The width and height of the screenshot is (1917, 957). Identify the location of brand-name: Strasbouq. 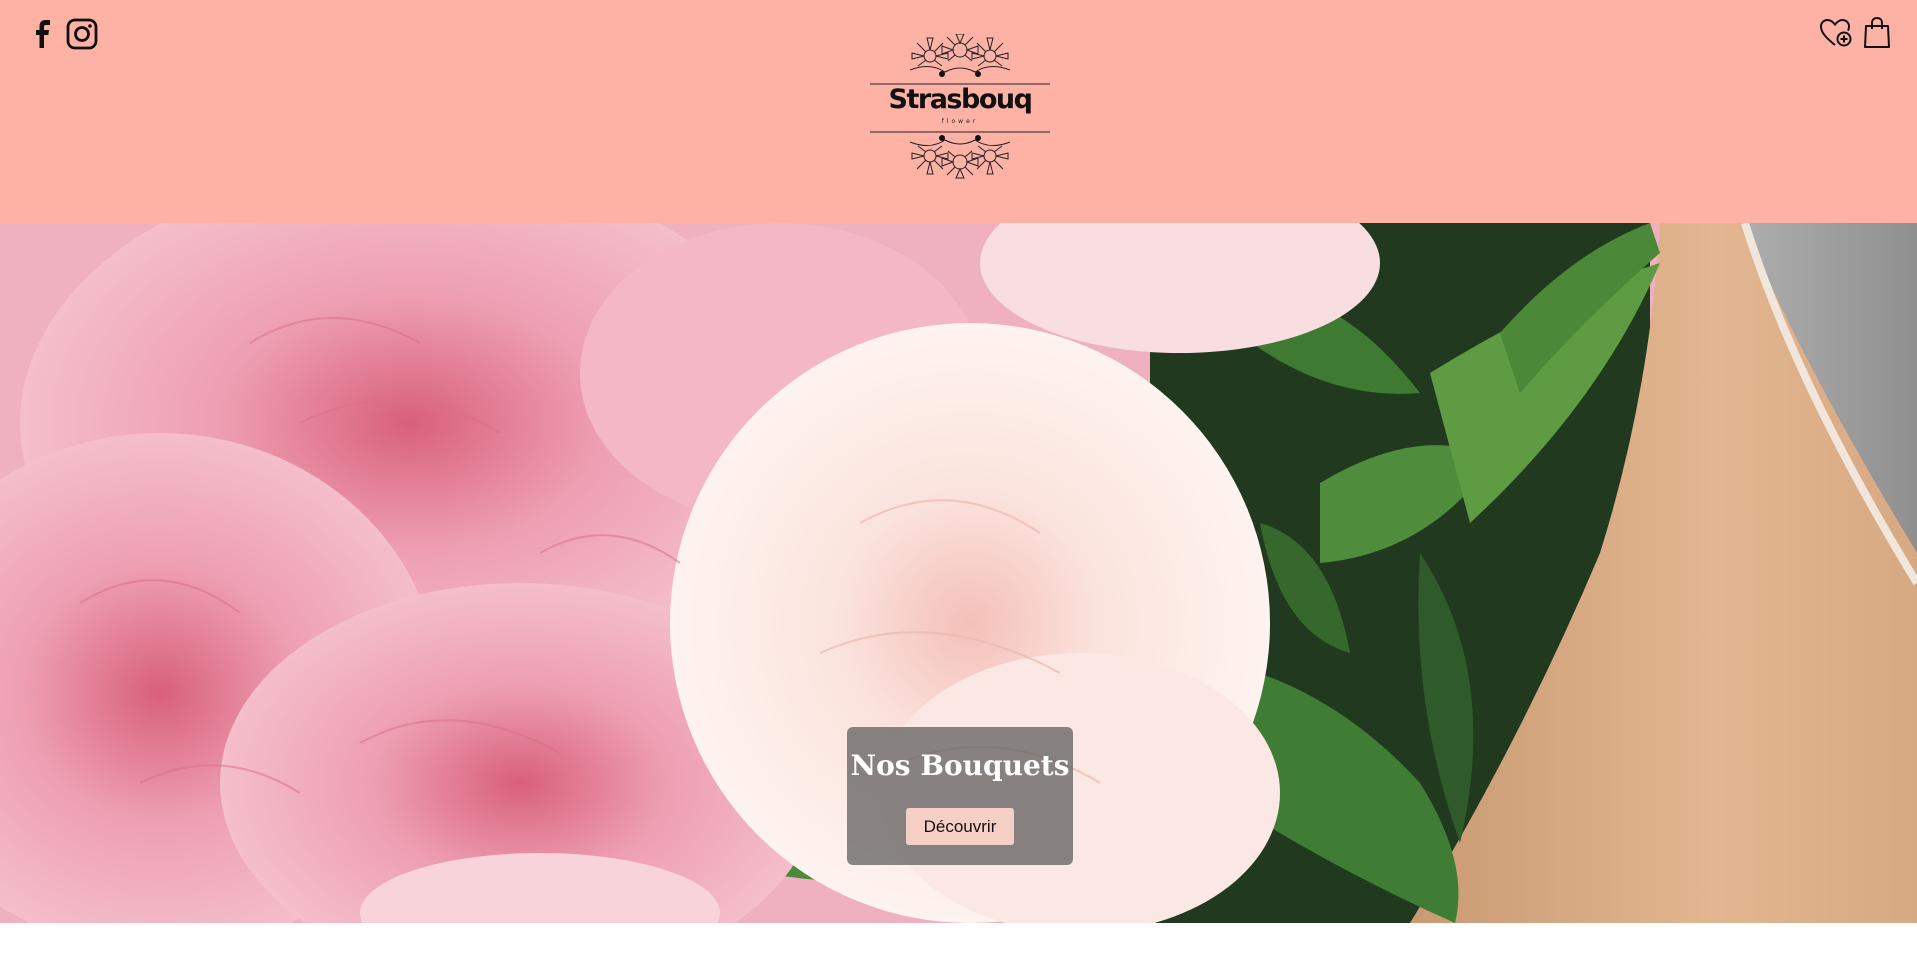
(960, 99).